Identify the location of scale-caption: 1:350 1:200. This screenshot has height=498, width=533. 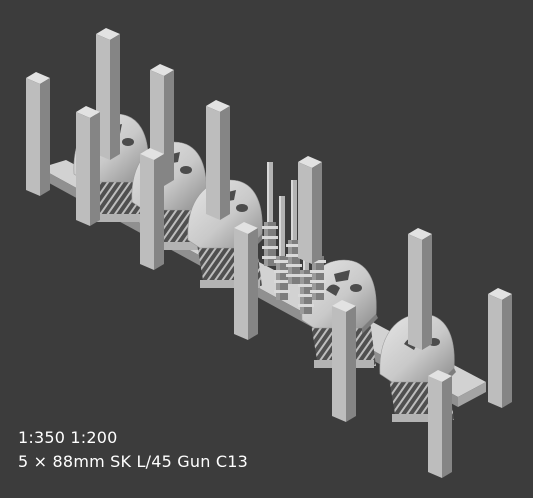
(68, 437).